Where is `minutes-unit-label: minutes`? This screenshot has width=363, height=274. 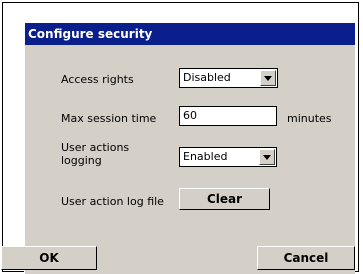 minutes-unit-label: minutes is located at coordinates (309, 118).